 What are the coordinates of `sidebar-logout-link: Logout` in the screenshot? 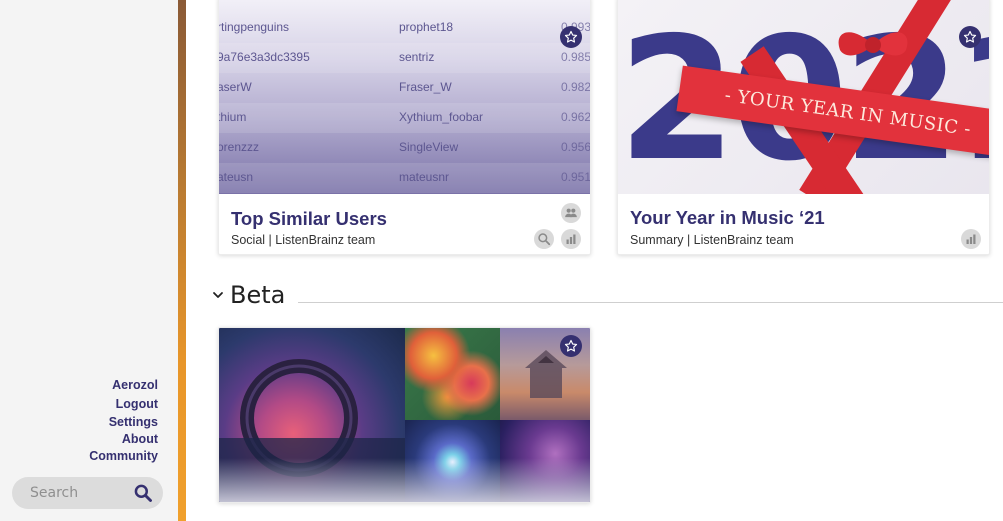 It's located at (123, 404).